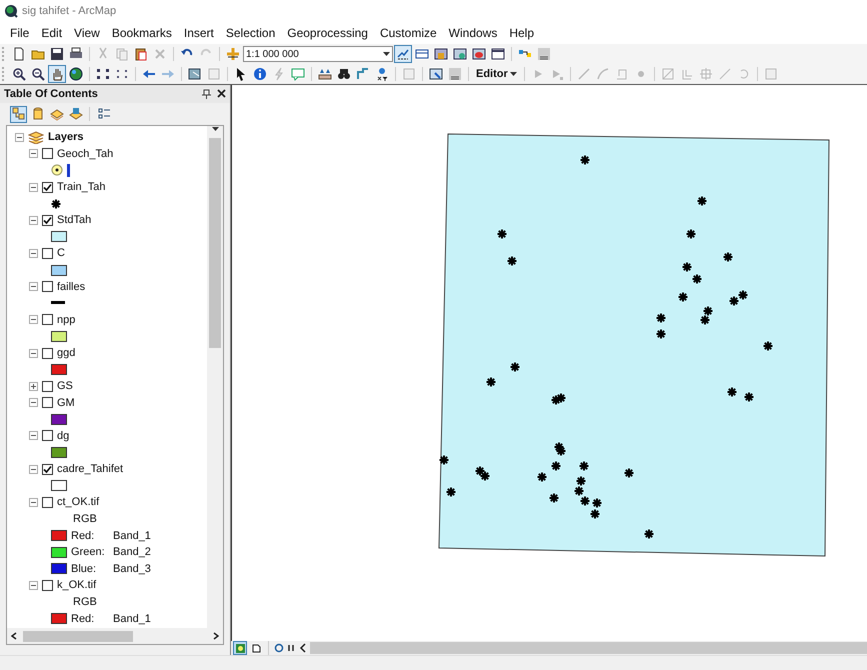 This screenshot has width=867, height=670. Describe the element at coordinates (291, 648) in the screenshot. I see `pause-icon` at that location.